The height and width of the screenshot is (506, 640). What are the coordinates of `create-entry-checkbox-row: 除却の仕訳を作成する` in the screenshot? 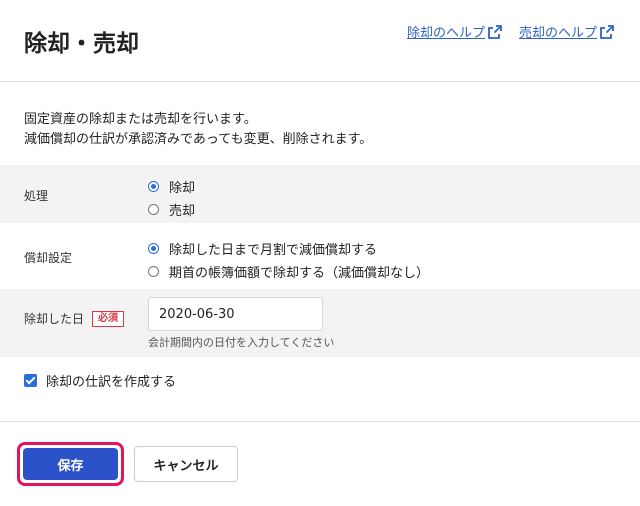 It's located at (100, 380).